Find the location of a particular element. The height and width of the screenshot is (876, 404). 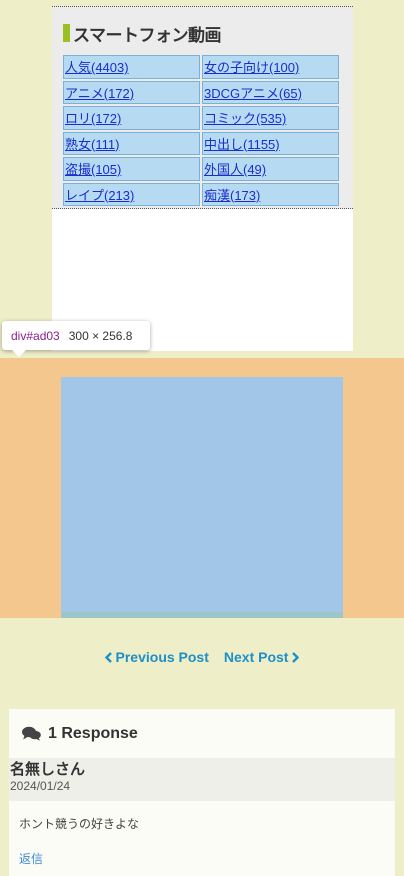

category-cell: 人気(4403) is located at coordinates (131, 67).